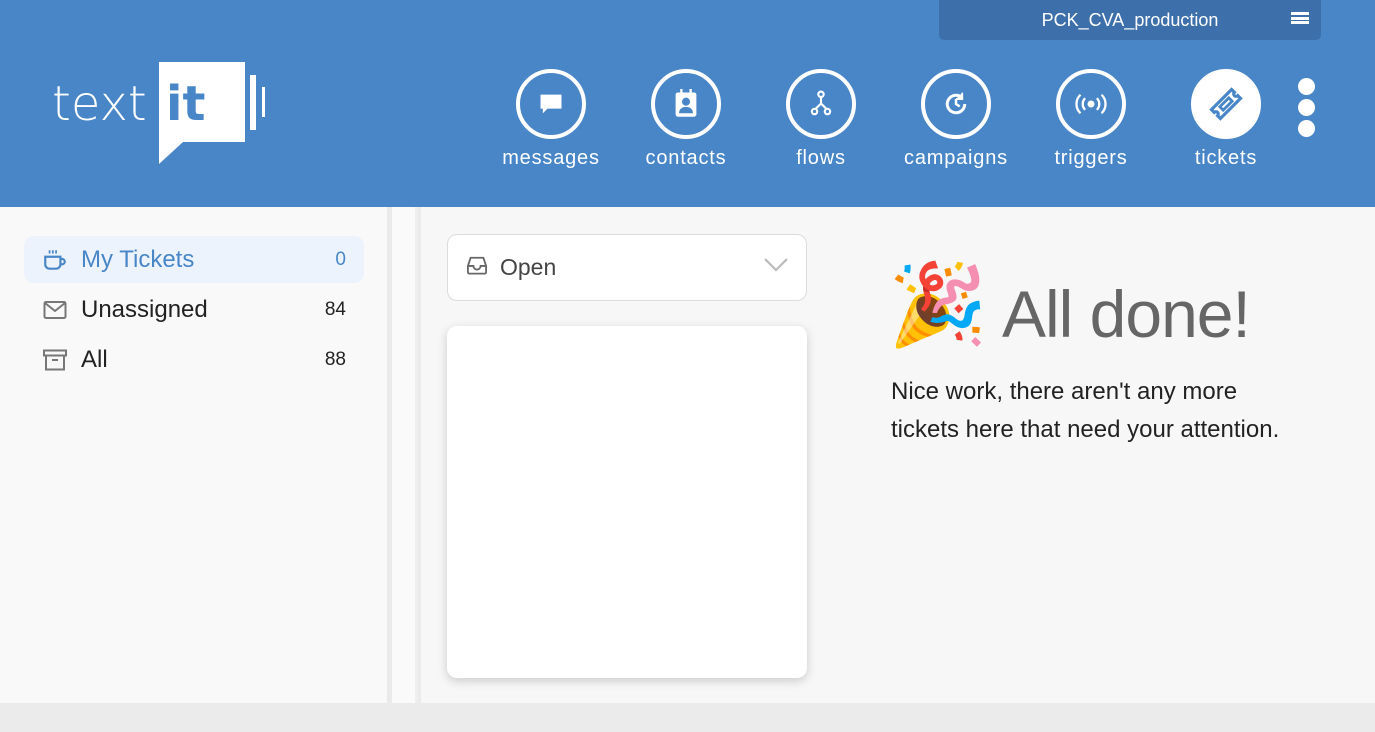  I want to click on svg-text: text, so click(99, 104).